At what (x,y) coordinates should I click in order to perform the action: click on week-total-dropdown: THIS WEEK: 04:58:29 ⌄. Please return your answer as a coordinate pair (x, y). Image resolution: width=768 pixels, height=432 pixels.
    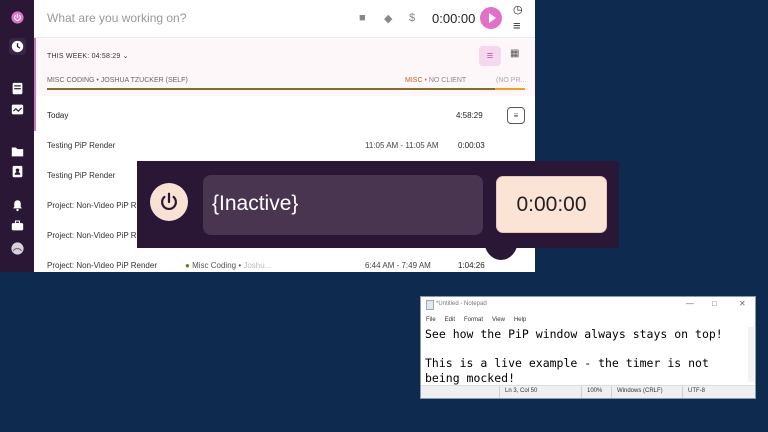
    Looking at the image, I should click on (88, 56).